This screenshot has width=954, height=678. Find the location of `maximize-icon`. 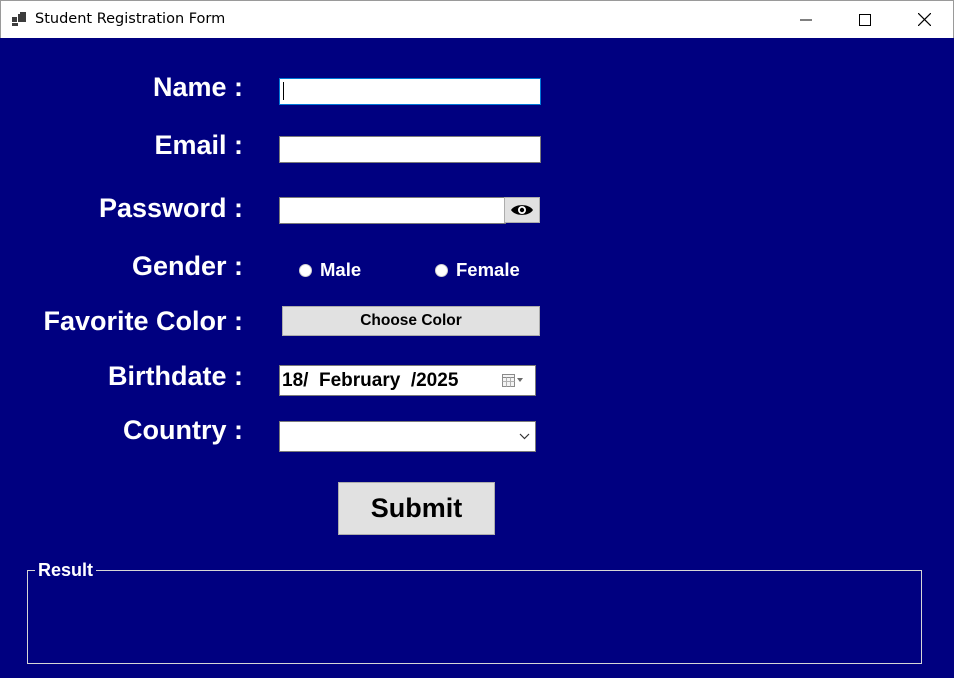

maximize-icon is located at coordinates (865, 19).